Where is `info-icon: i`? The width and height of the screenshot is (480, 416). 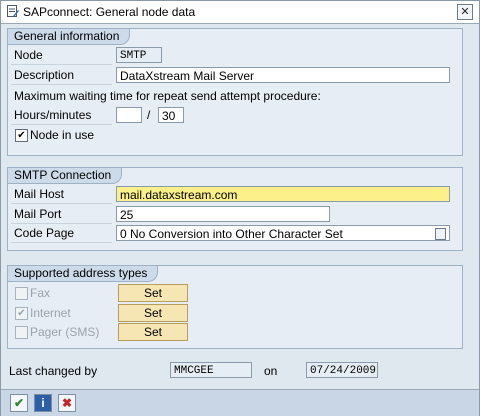 info-icon: i is located at coordinates (43, 403).